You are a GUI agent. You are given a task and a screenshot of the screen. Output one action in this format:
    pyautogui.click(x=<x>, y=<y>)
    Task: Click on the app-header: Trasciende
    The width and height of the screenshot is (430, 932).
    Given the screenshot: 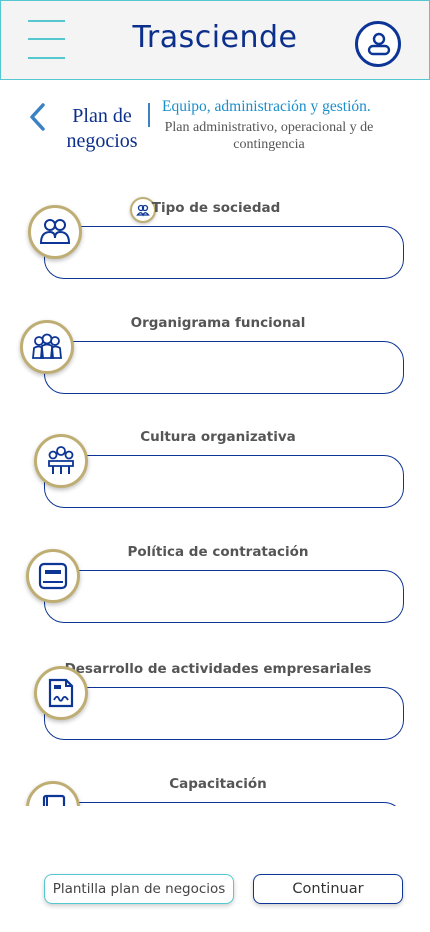 What is the action you would take?
    pyautogui.click(x=215, y=40)
    